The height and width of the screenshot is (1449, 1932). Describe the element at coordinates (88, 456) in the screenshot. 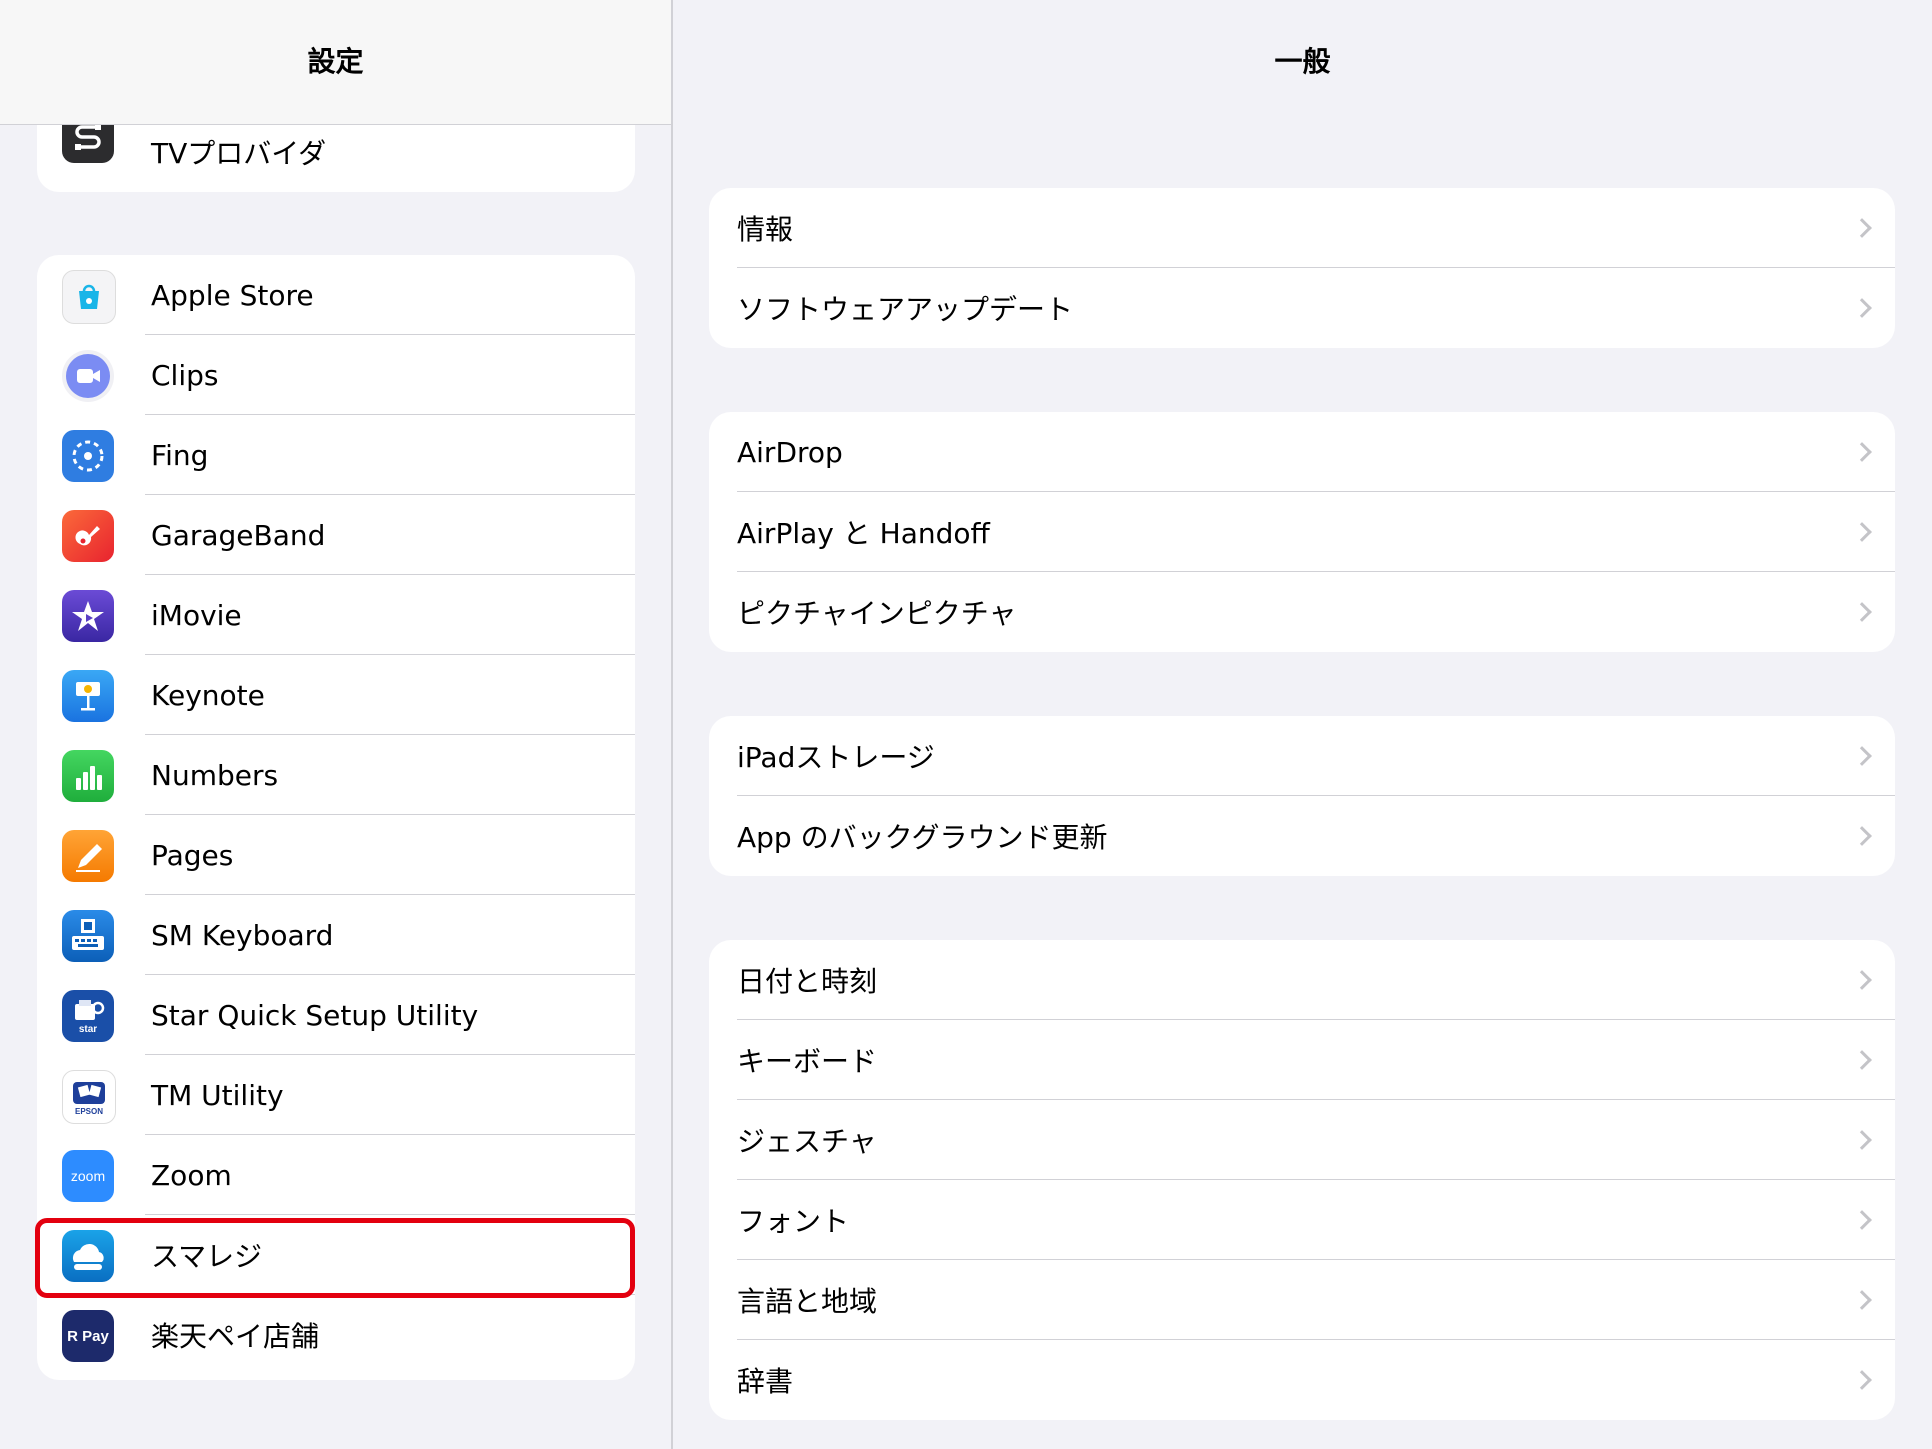

I see `fing-icon` at that location.